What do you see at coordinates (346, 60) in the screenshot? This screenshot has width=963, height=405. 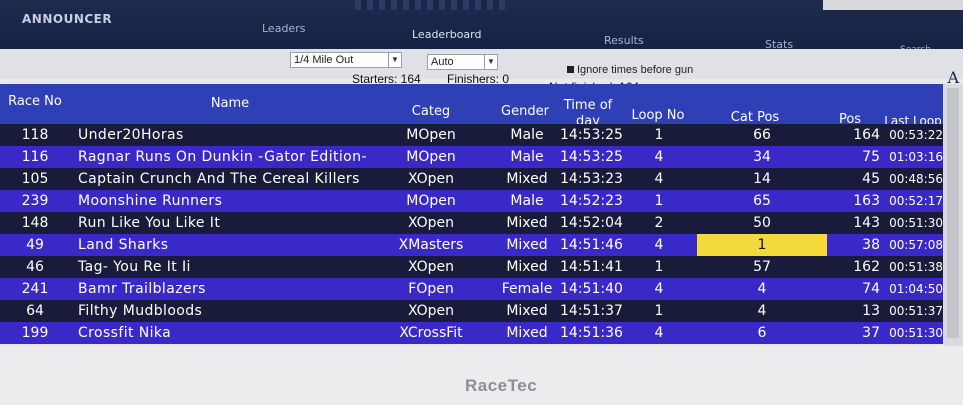 I see `split-select: 1/4 Mile Out ▼` at bounding box center [346, 60].